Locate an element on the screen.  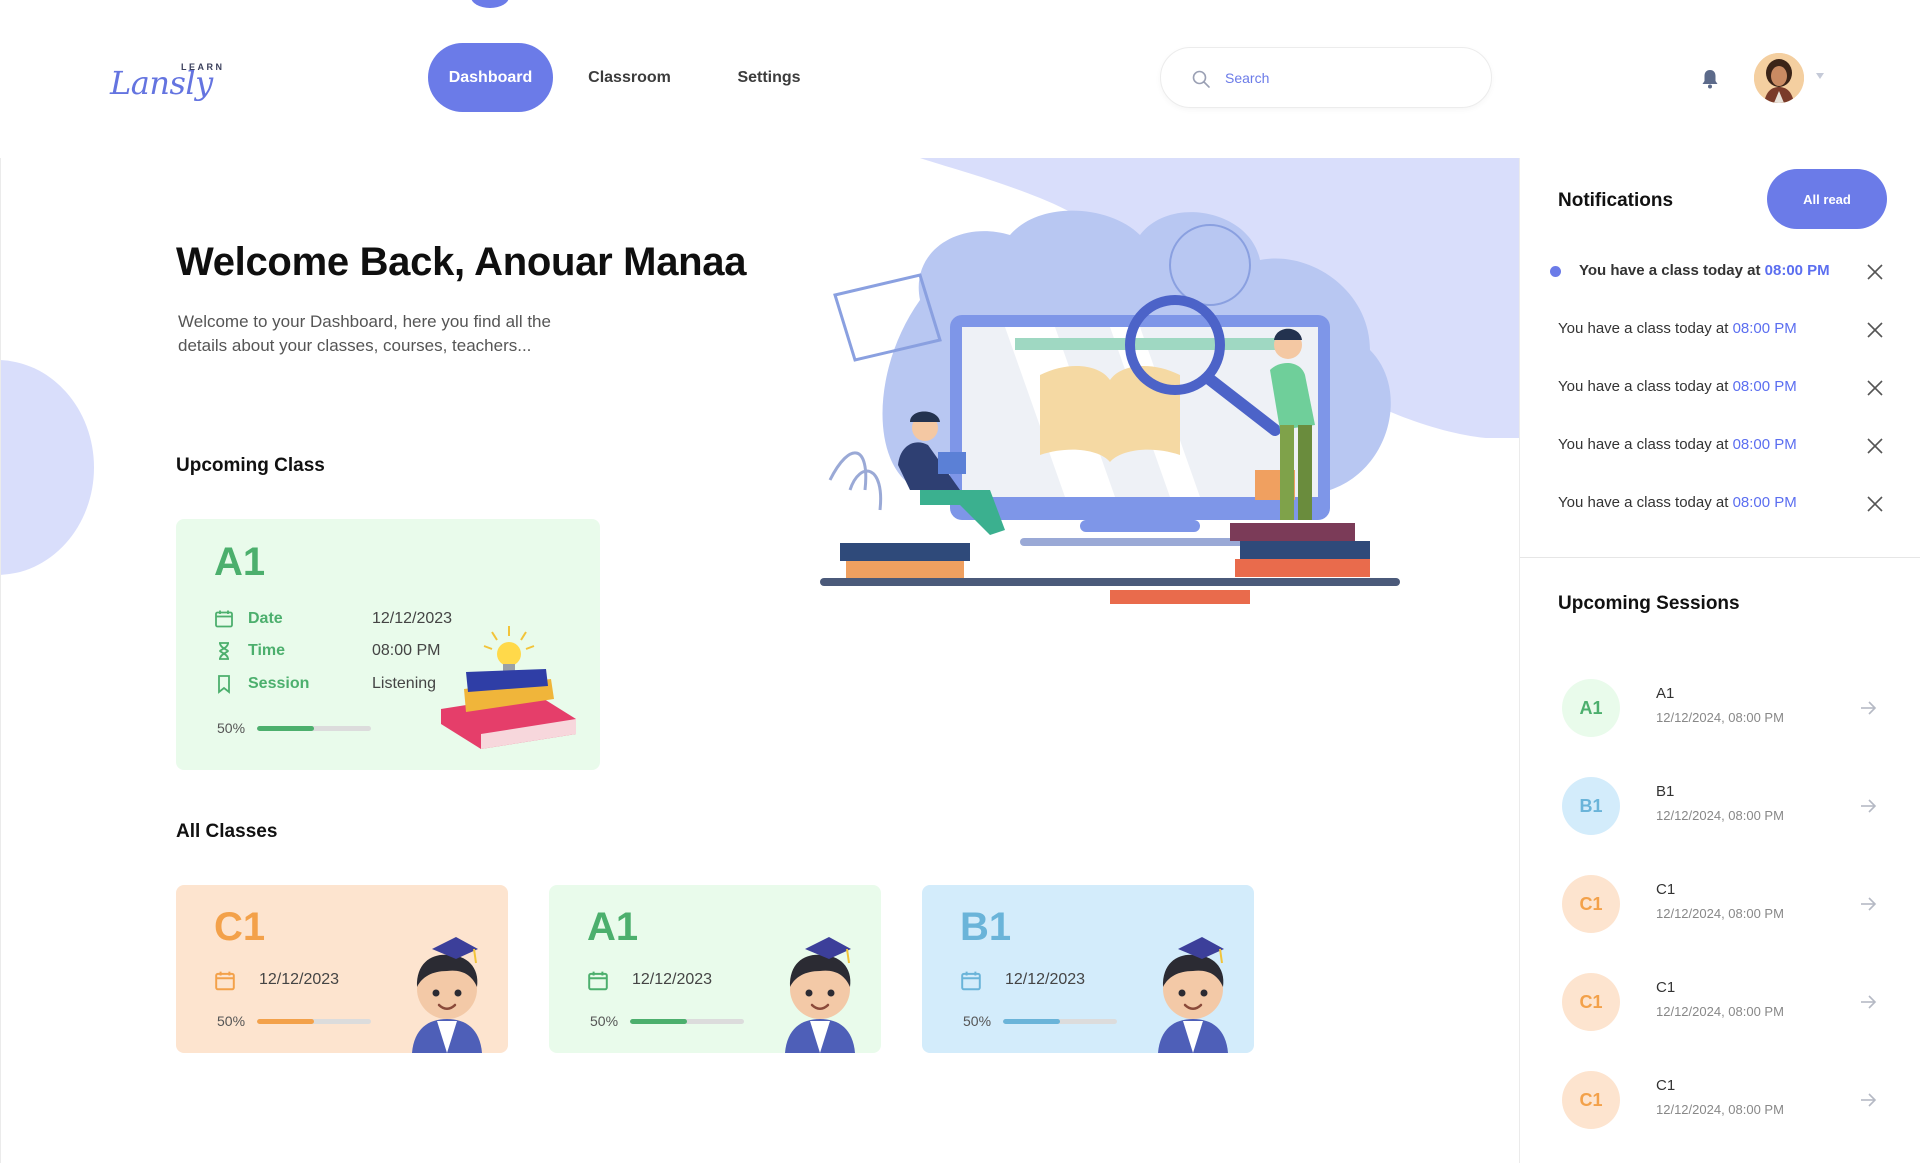
search-bar is located at coordinates (1326, 77).